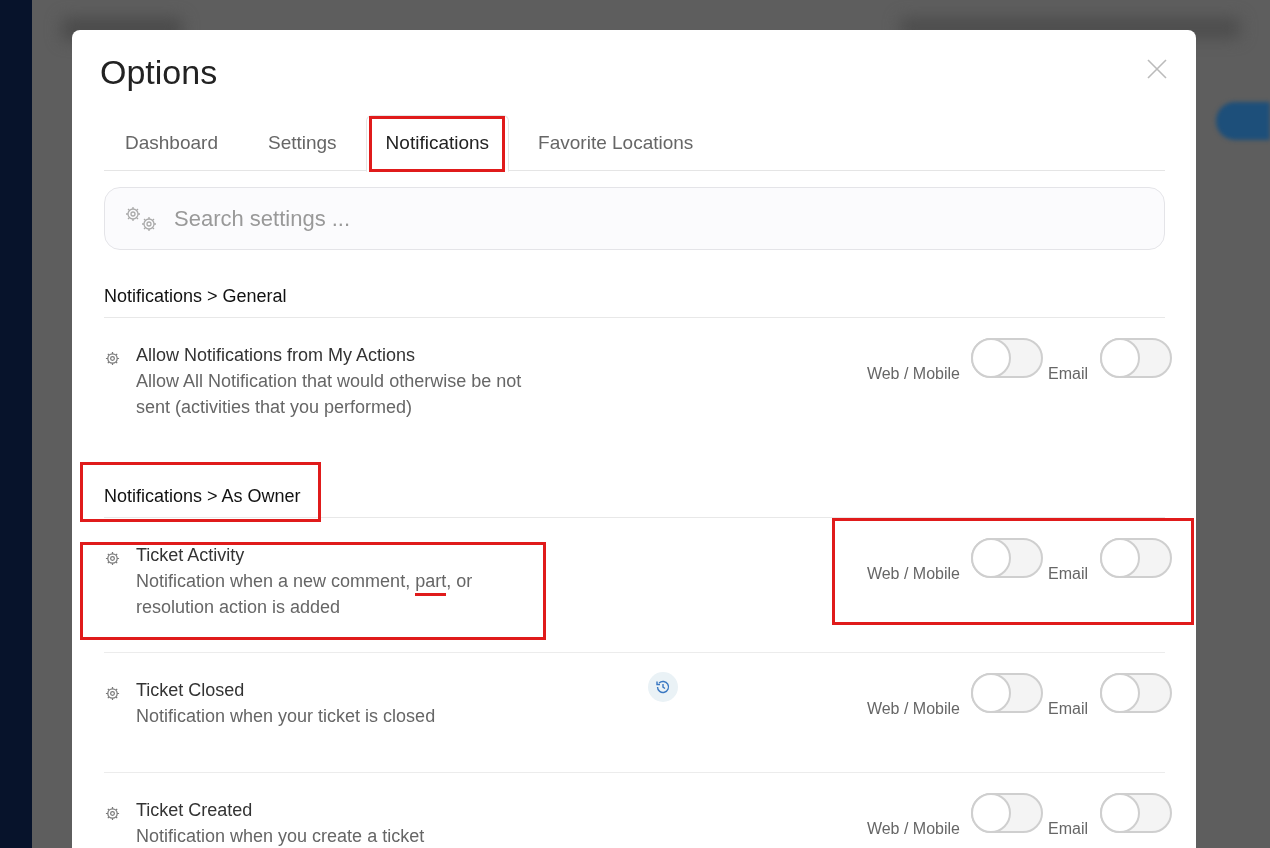 The width and height of the screenshot is (1270, 848). I want to click on blurred-shape, so click(1243, 121).